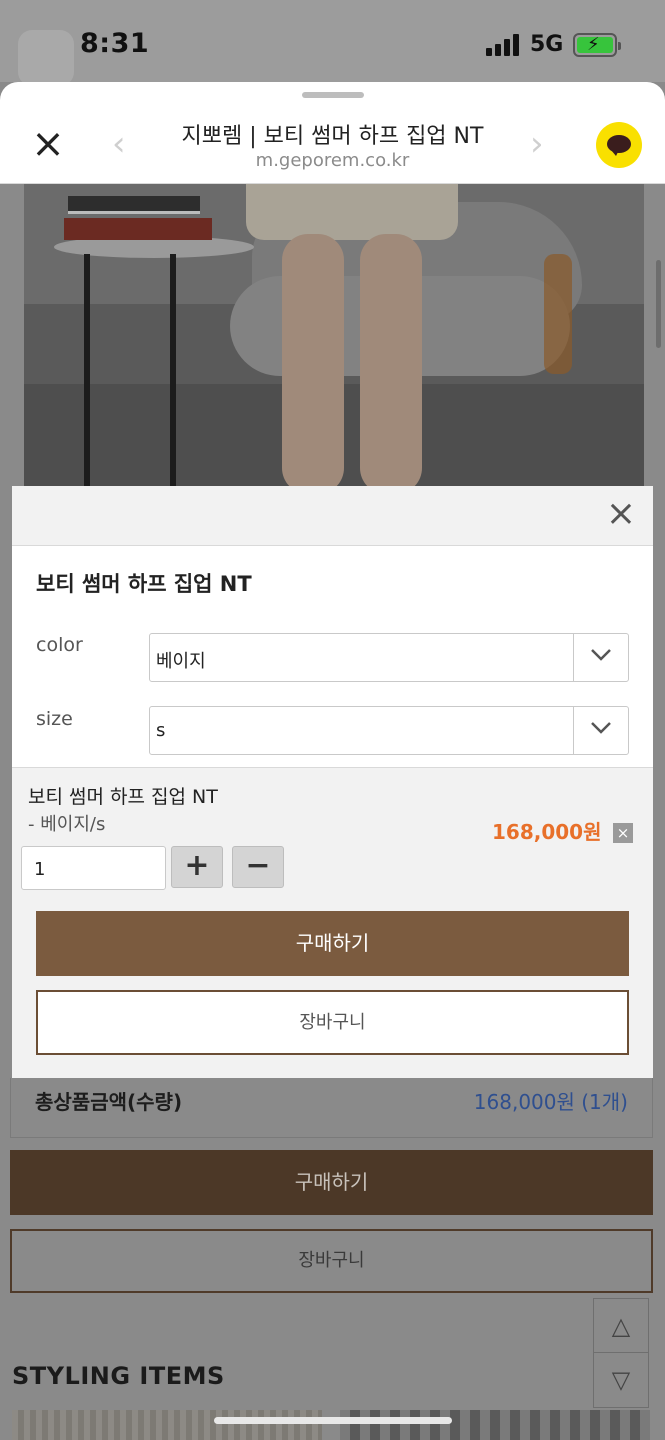 The height and width of the screenshot is (1440, 665). Describe the element at coordinates (67, 824) in the screenshot. I see `selected-item-option: - 베이지/s` at that location.